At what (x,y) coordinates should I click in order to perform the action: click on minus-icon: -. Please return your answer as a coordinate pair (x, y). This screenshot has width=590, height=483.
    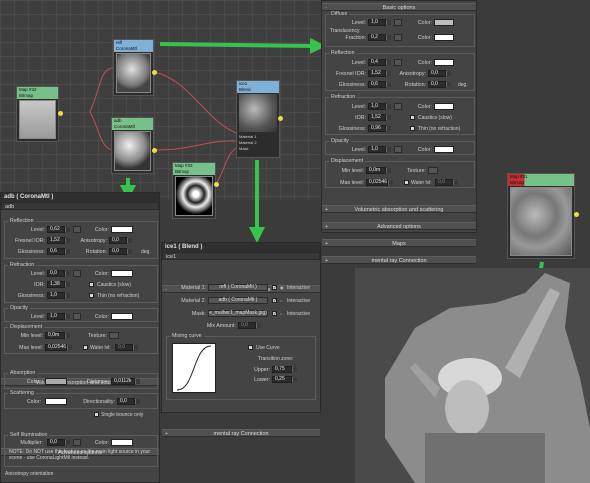
    Looking at the image, I should click on (326, 8).